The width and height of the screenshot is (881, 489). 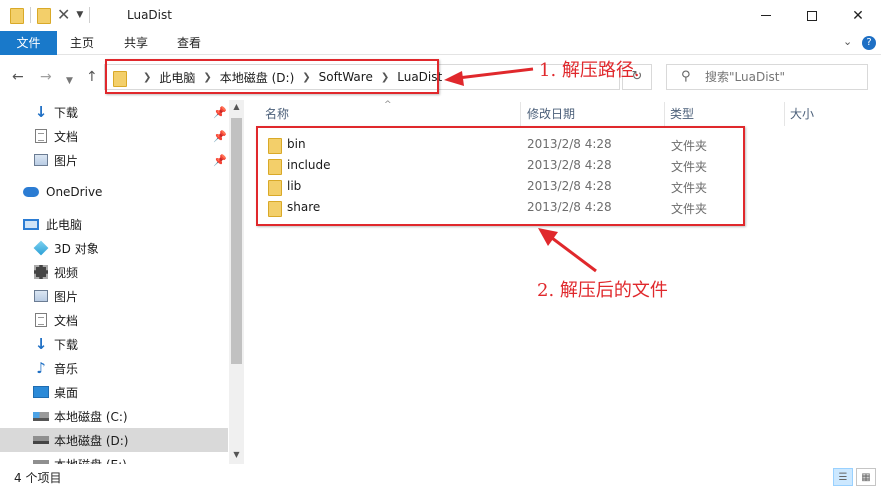 What do you see at coordinates (92, 77) in the screenshot?
I see `up-arrow-icon: ↑` at bounding box center [92, 77].